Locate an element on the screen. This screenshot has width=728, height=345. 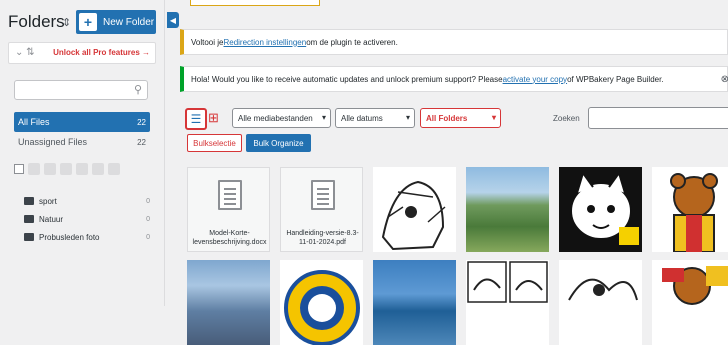
media-type-select: Alle mediabestanden ▾ is located at coordinates (281, 118).